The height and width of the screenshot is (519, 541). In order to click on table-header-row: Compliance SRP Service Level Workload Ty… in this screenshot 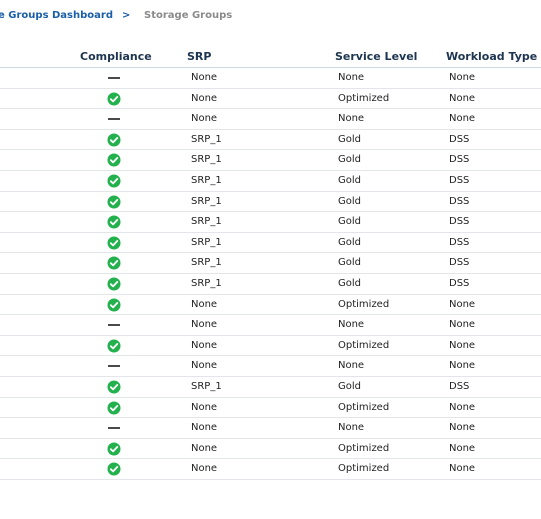, I will do `click(270, 57)`.